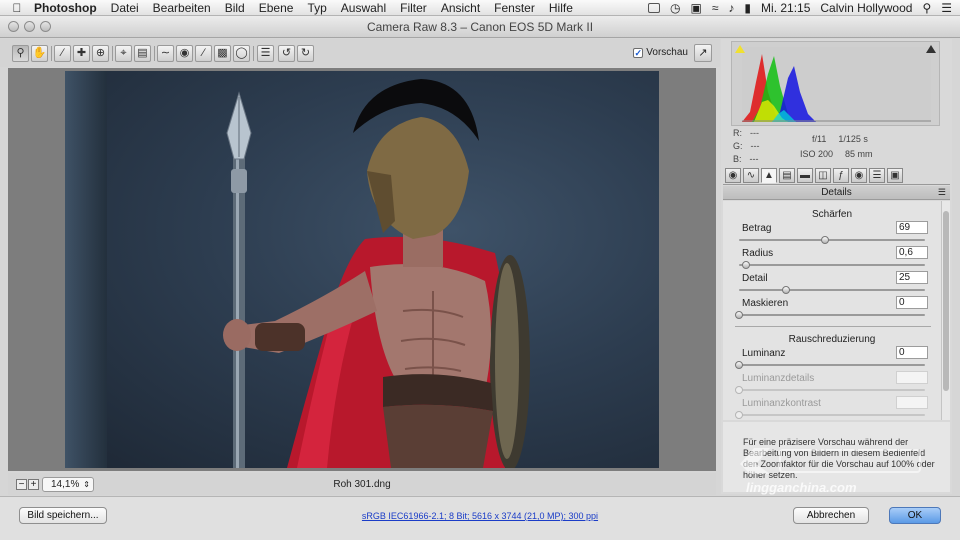 Image resolution: width=960 pixels, height=540 pixels. Describe the element at coordinates (787, 175) in the screenshot. I see `tab-hsl-icon: ▤` at that location.